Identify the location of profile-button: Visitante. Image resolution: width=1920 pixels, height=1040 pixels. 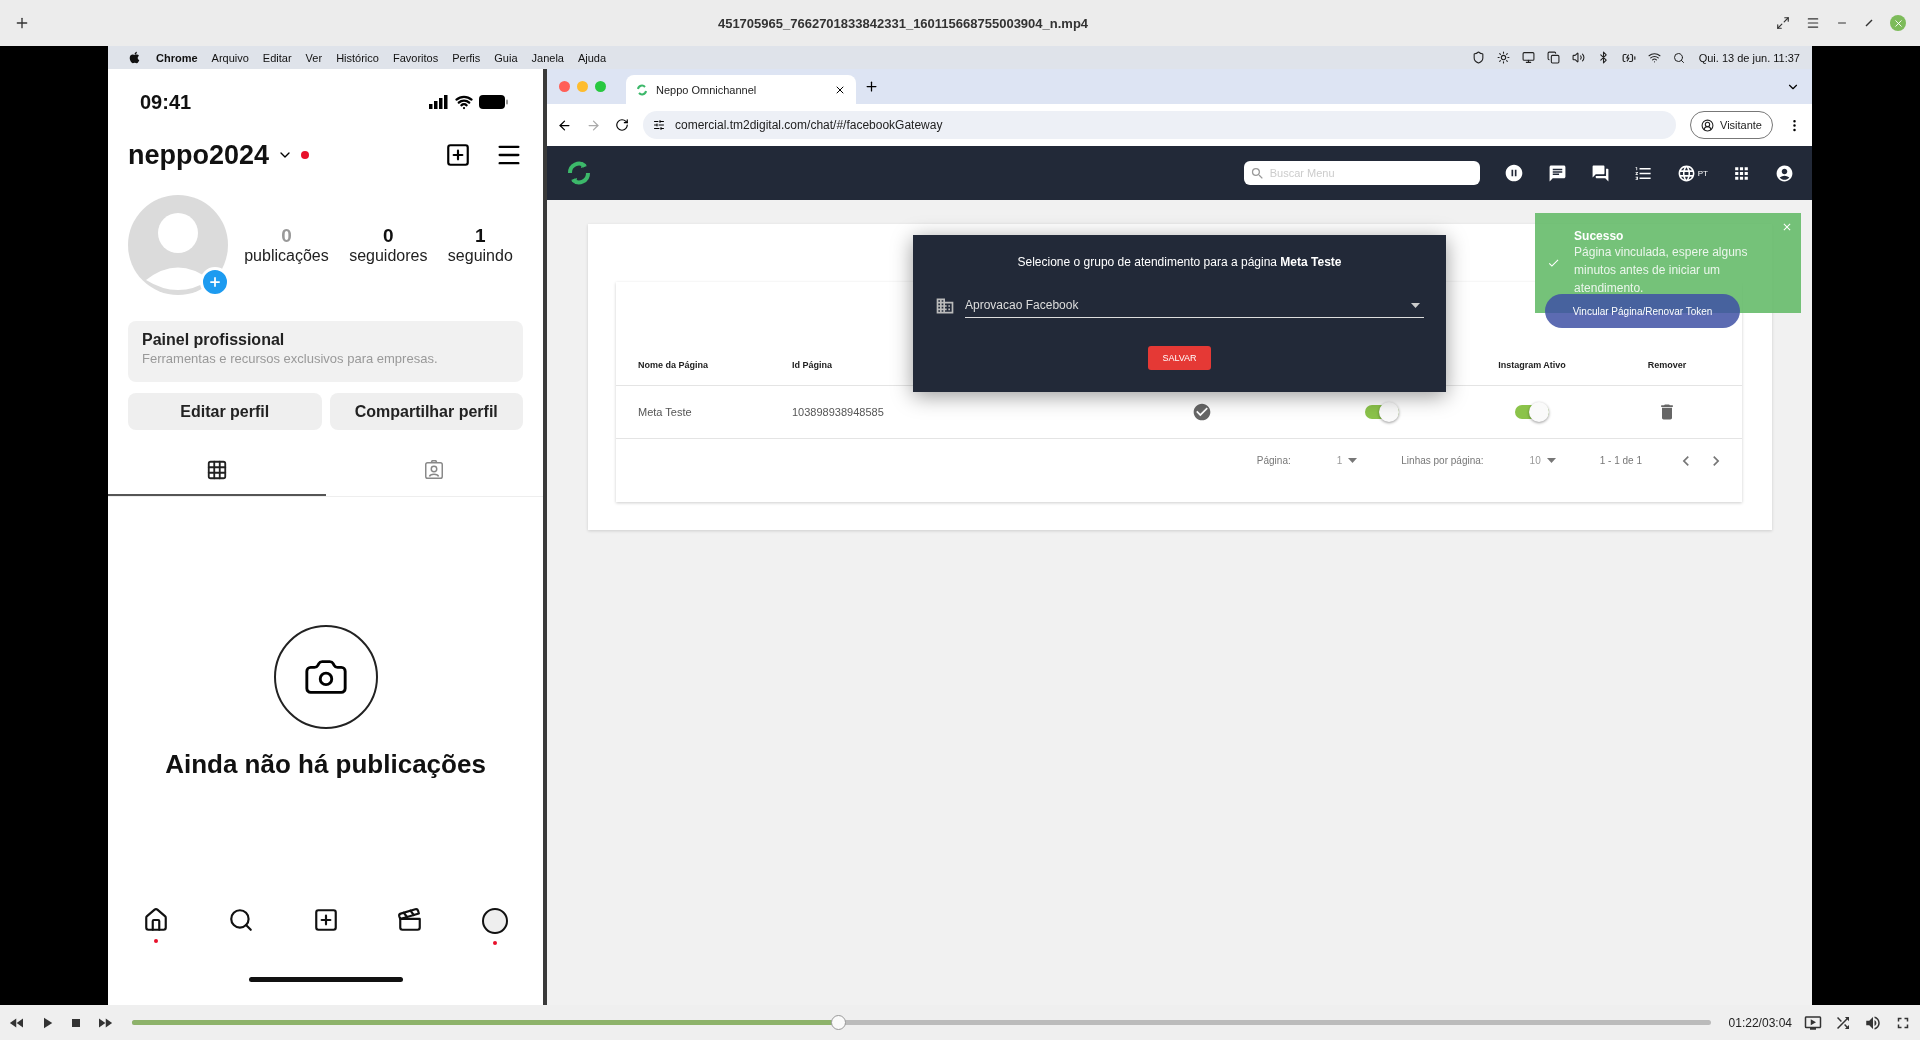
(1731, 125).